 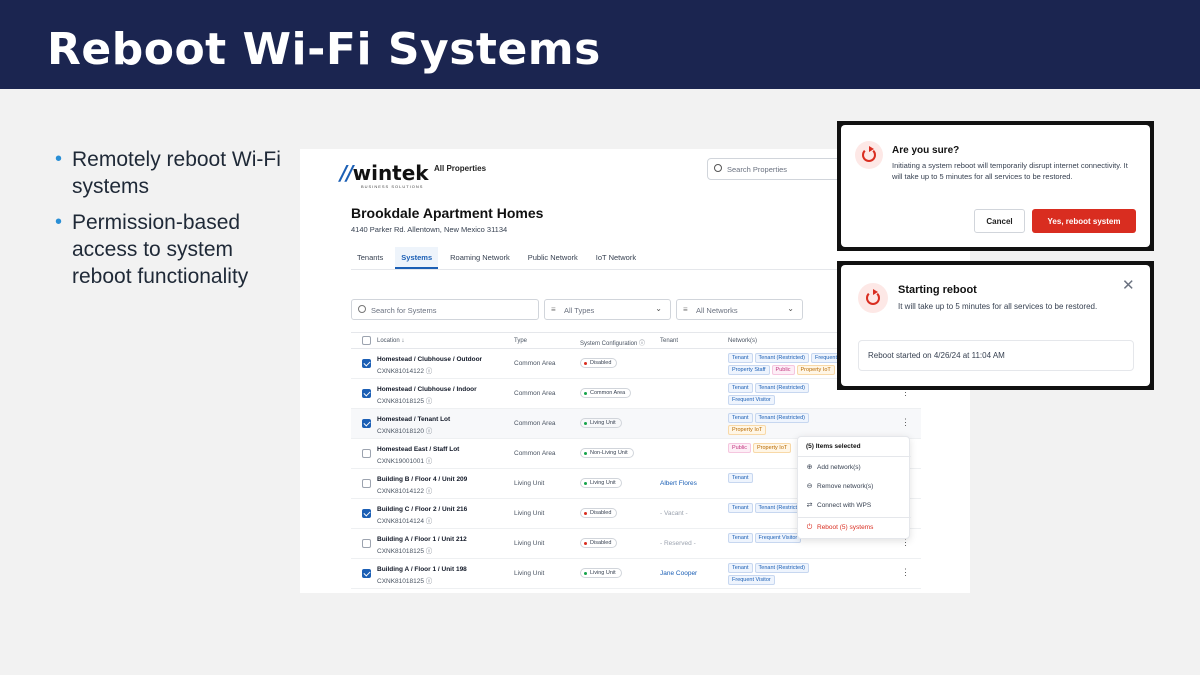 What do you see at coordinates (362, 309) in the screenshot?
I see `search-icon` at bounding box center [362, 309].